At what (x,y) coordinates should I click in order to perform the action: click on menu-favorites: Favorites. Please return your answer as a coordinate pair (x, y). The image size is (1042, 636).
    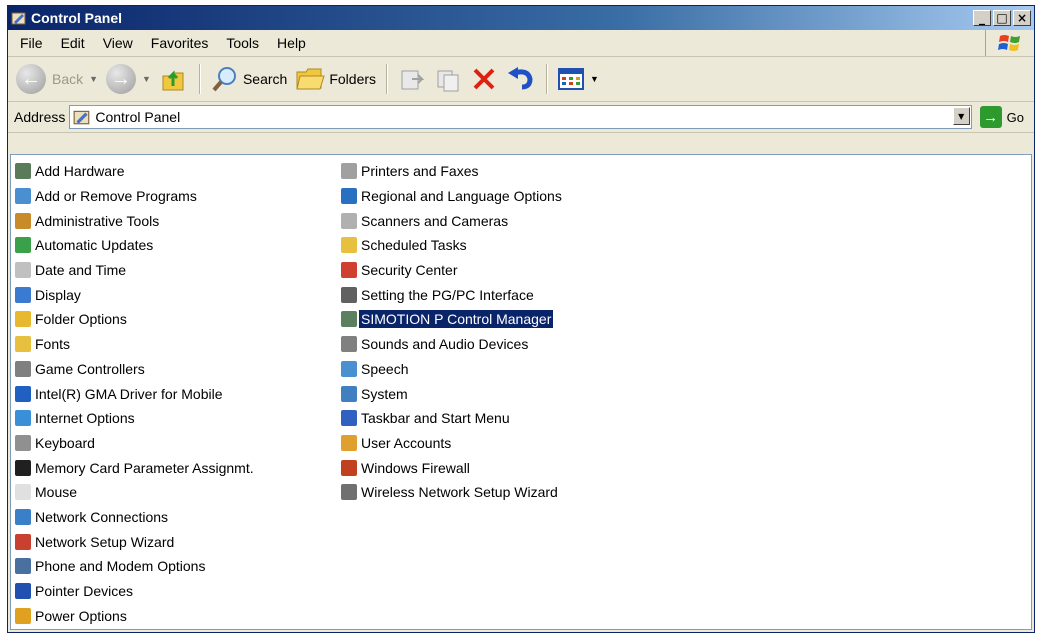
    Looking at the image, I should click on (180, 43).